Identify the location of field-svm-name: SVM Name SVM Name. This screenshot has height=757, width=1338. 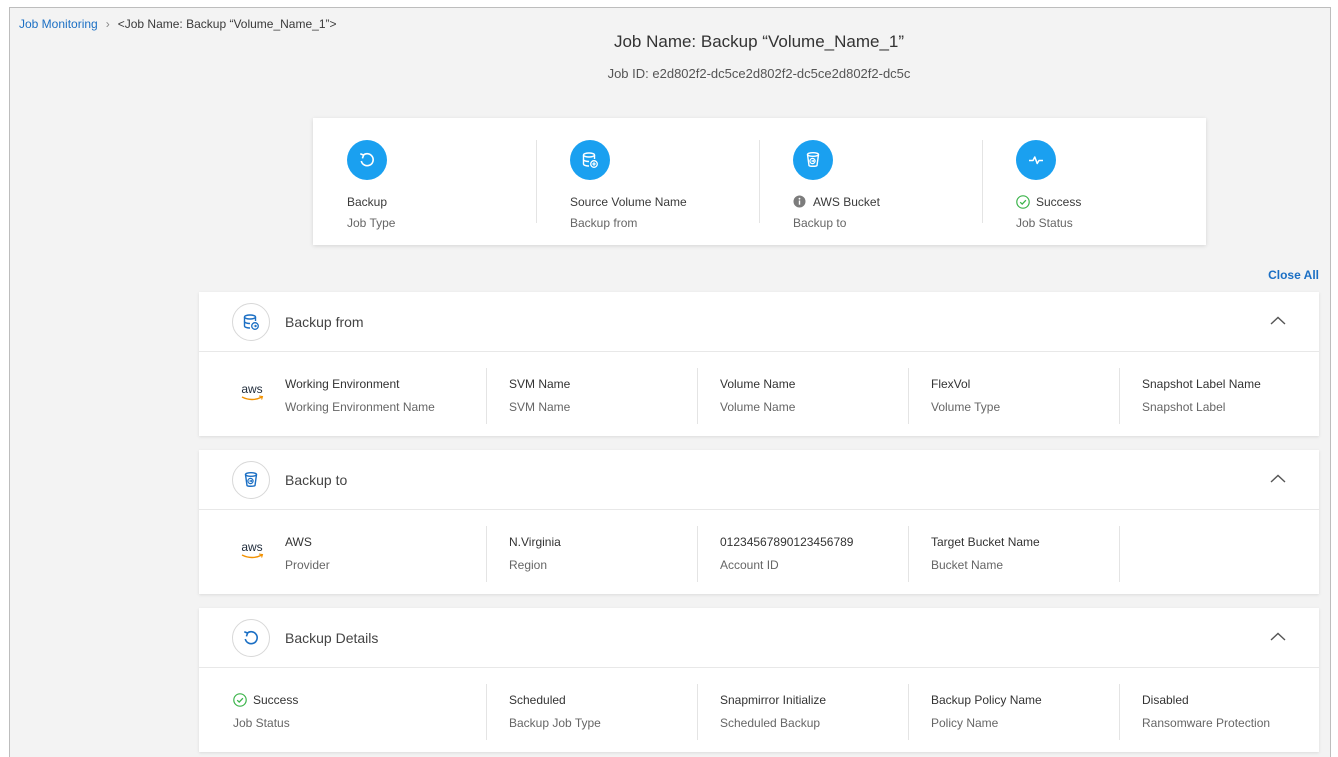
(528, 396).